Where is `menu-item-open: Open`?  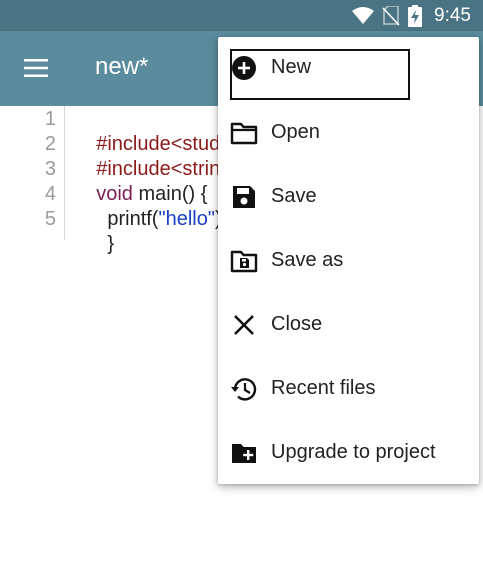 menu-item-open: Open is located at coordinates (348, 133).